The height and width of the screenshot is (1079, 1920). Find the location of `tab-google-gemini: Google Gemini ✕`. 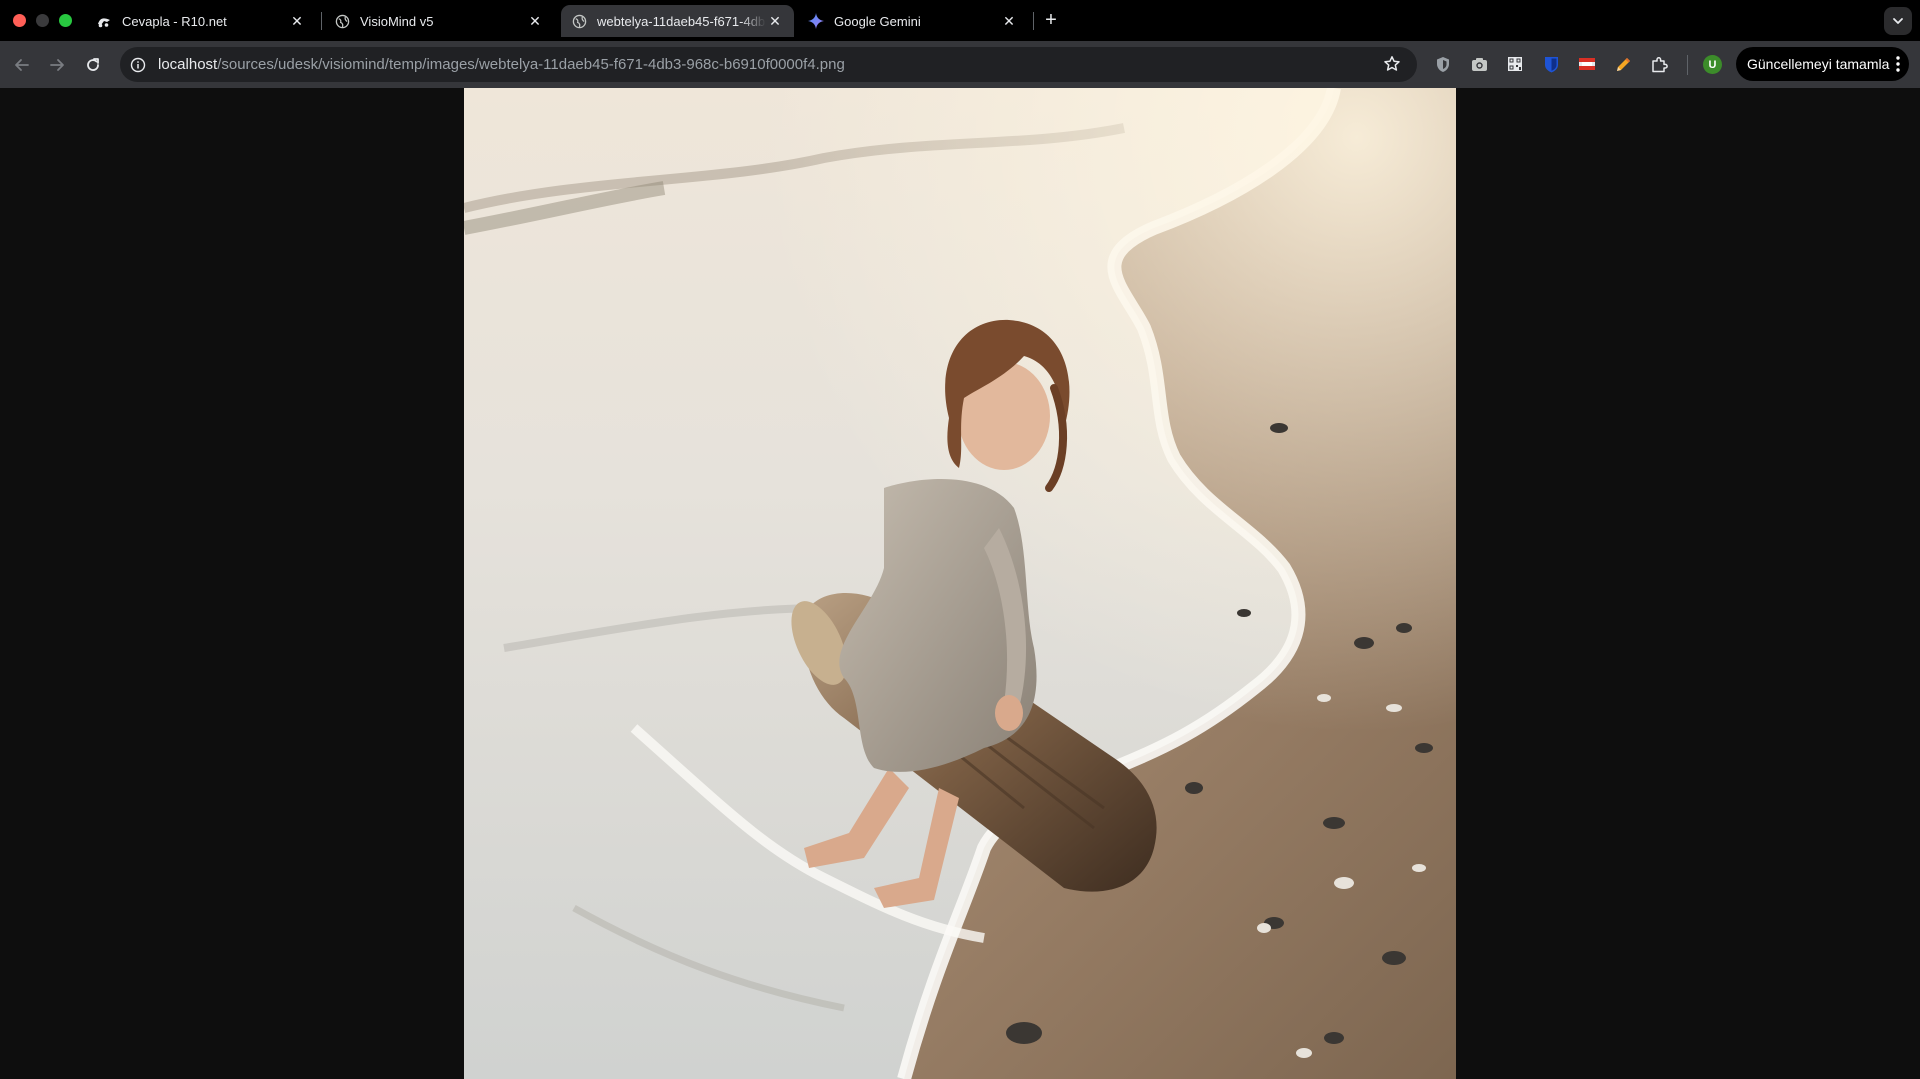

tab-google-gemini: Google Gemini ✕ is located at coordinates (913, 21).